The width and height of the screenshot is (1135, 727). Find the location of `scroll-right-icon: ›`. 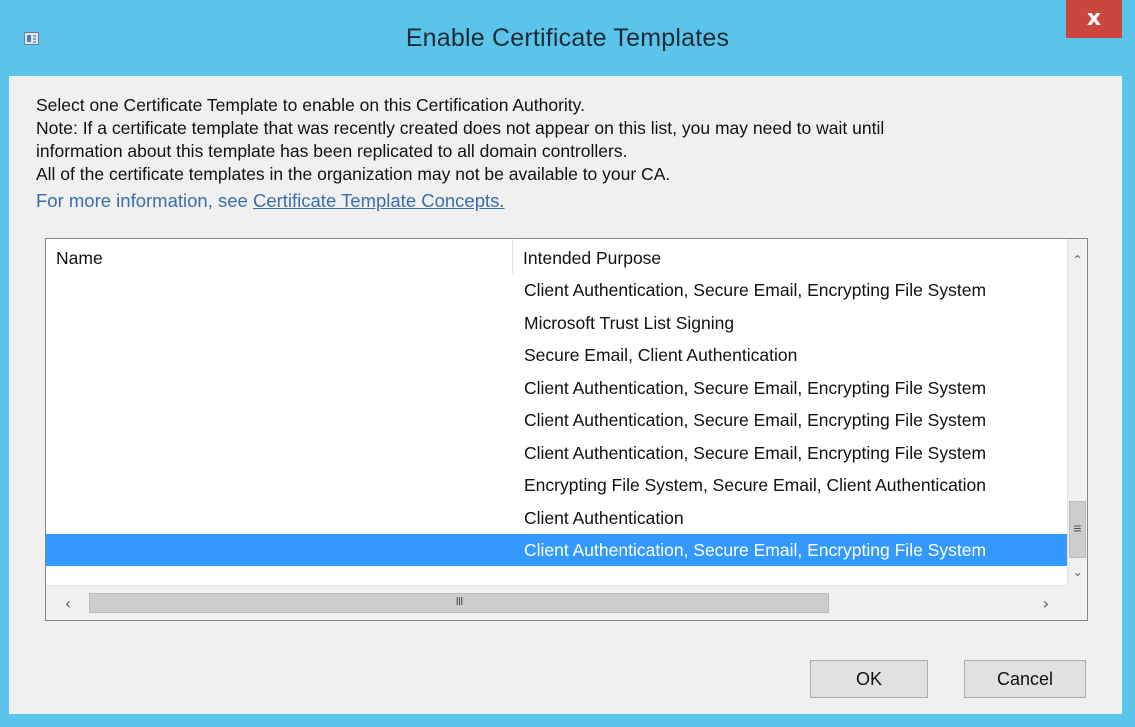

scroll-right-icon: › is located at coordinates (1046, 604).